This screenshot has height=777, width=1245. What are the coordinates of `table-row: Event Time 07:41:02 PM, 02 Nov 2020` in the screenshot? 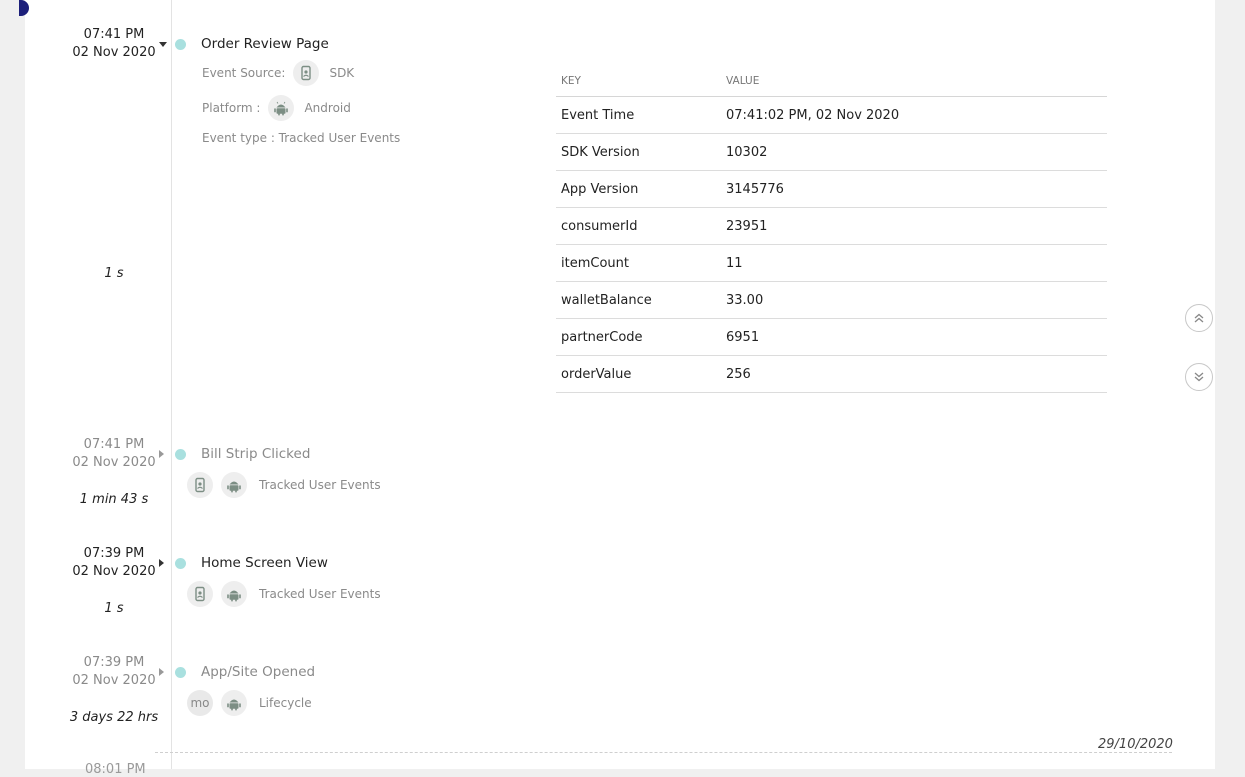 It's located at (831, 115).